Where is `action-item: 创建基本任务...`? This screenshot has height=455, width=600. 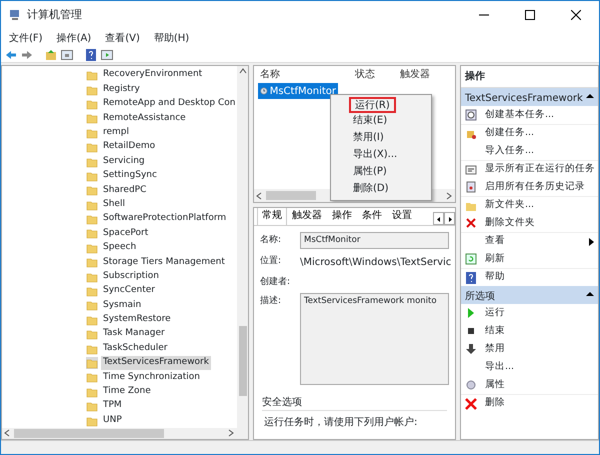
action-item: 创建基本任务... is located at coordinates (519, 115).